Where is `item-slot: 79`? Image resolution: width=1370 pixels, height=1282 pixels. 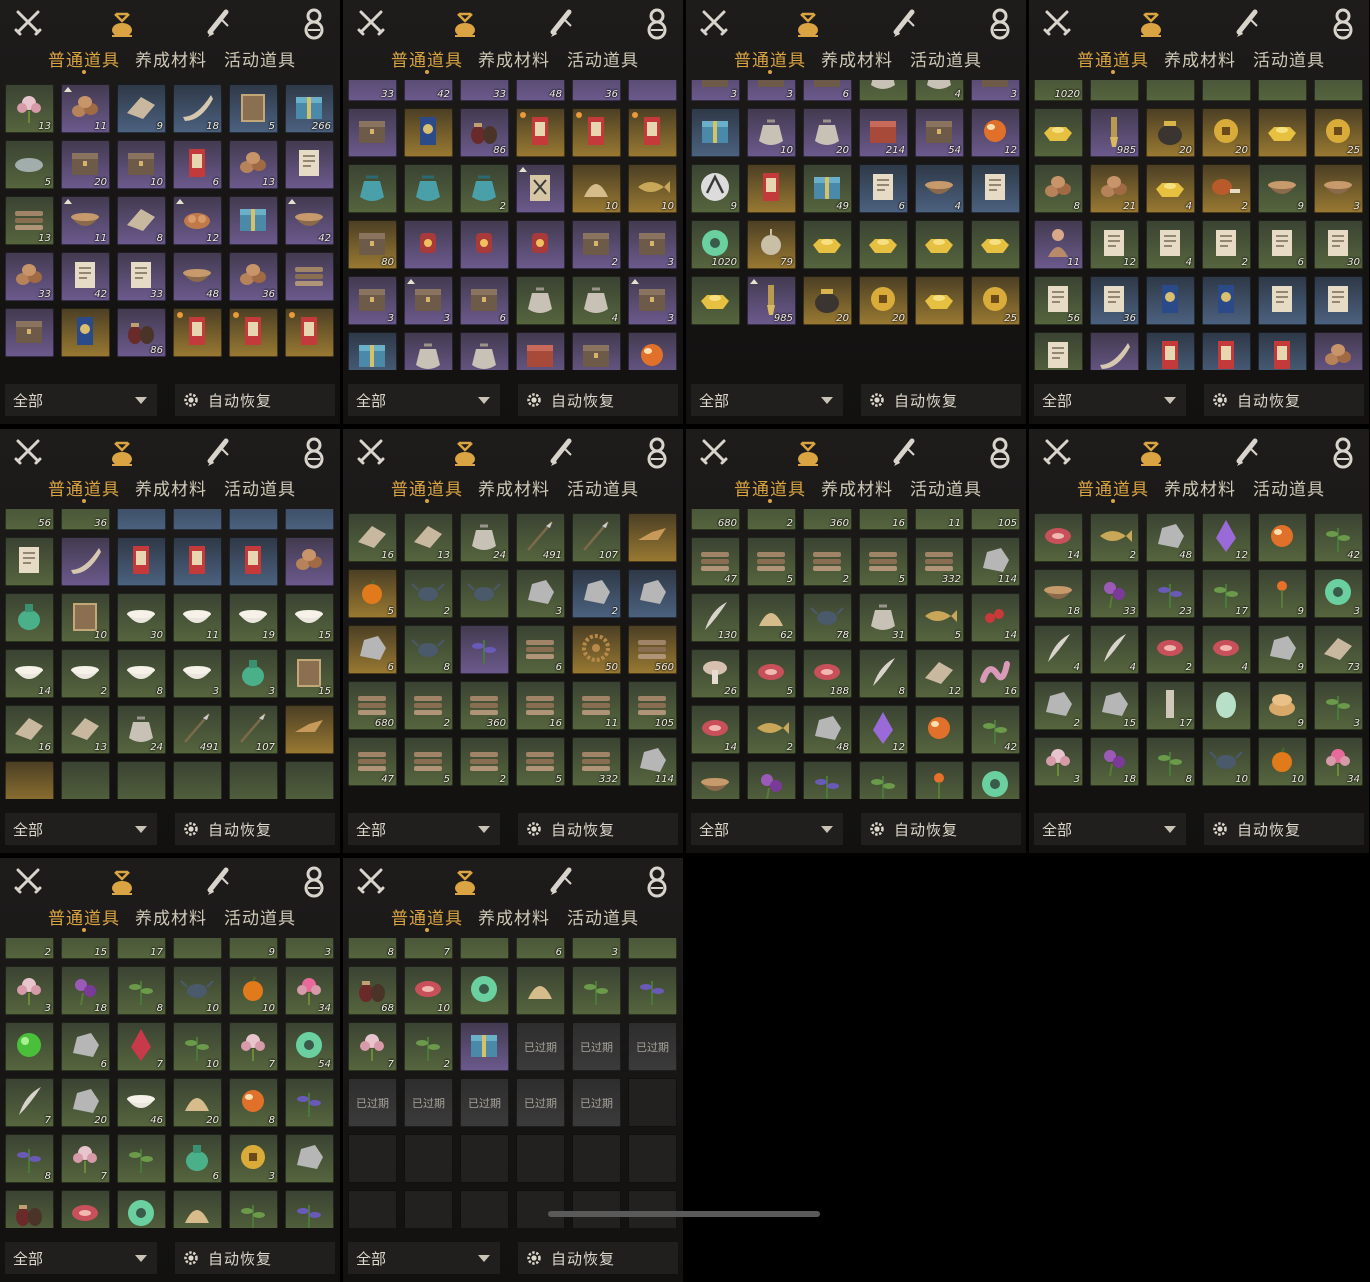
item-slot: 79 is located at coordinates (771, 244).